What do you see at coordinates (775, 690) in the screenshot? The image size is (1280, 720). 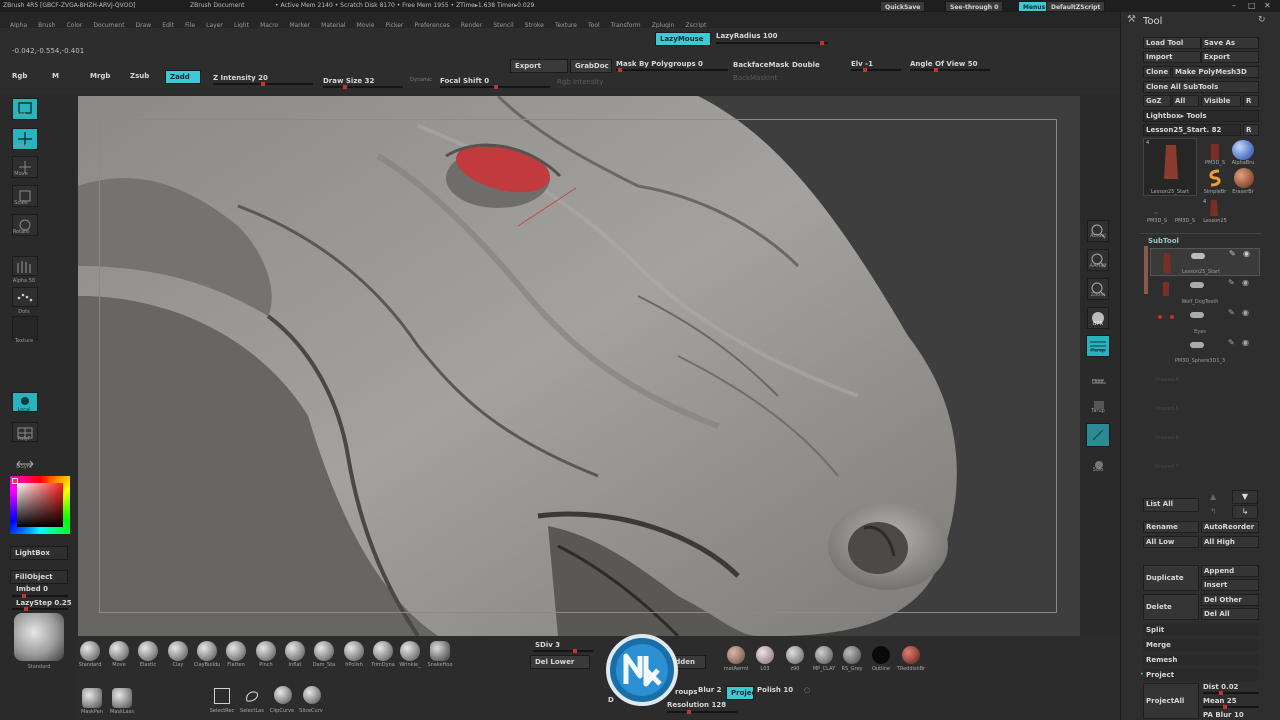 I see `polish-slider: Polish 10` at bounding box center [775, 690].